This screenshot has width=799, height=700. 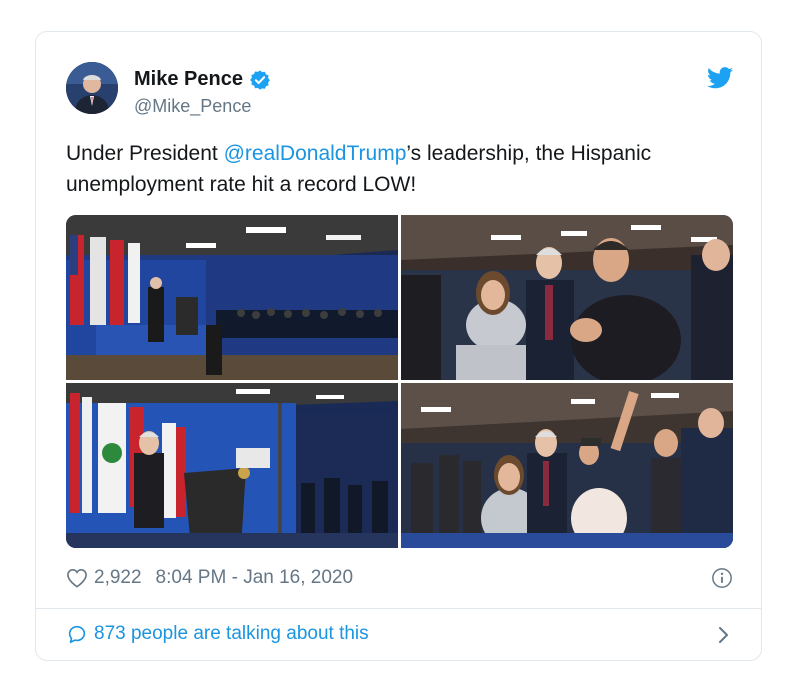 What do you see at coordinates (77, 578) in the screenshot?
I see `heart-icon` at bounding box center [77, 578].